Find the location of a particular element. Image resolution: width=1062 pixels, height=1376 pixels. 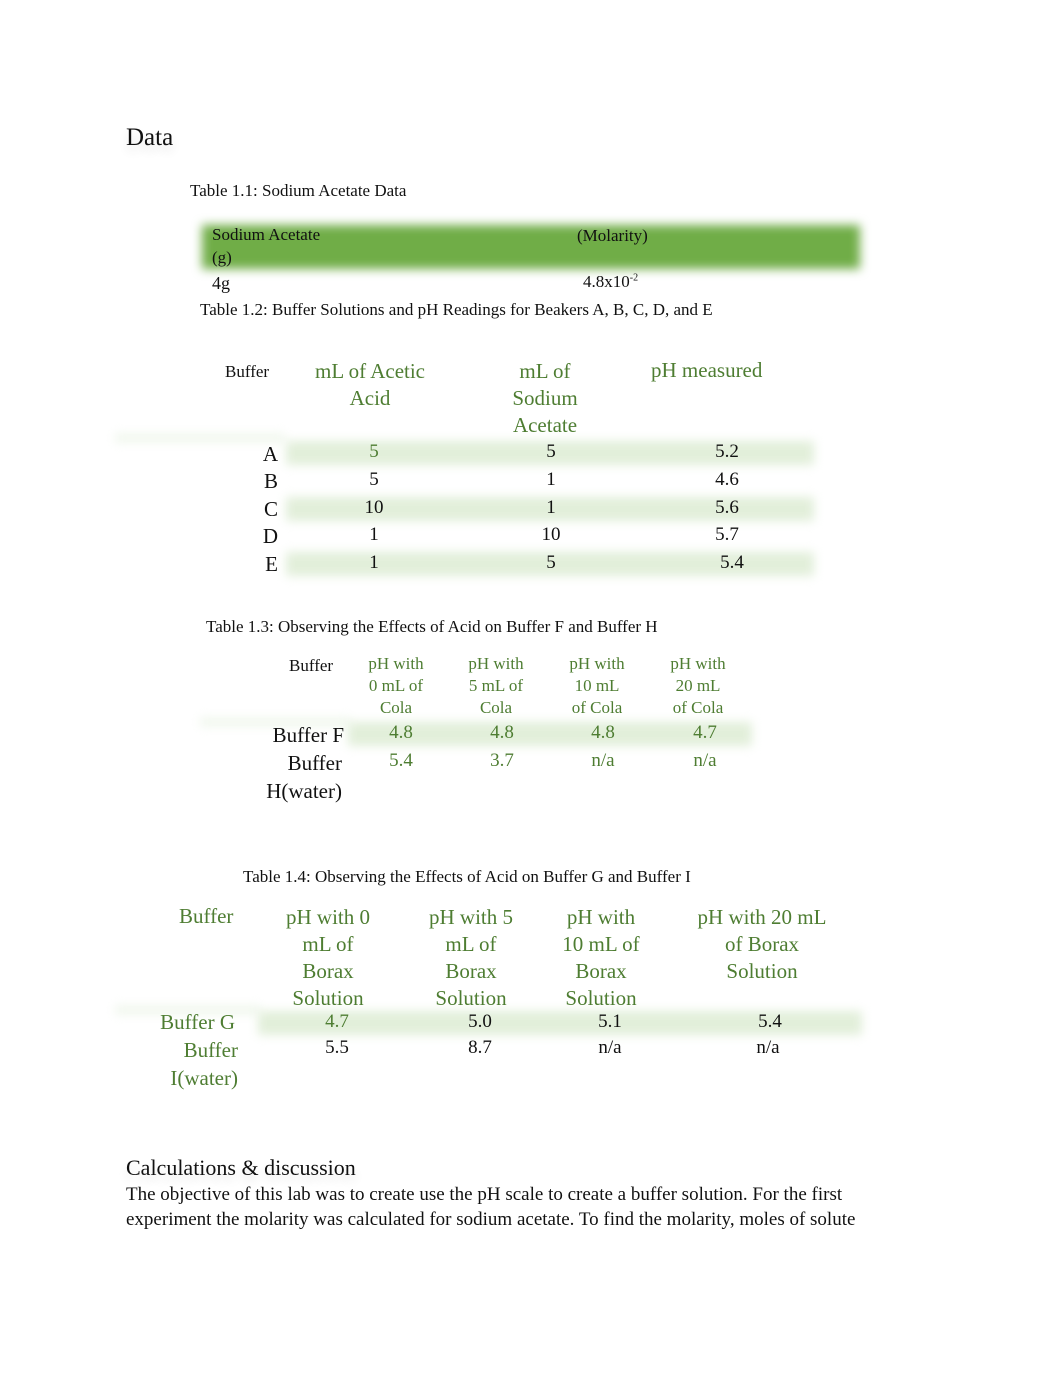

table2-cell-acetic: 10 is located at coordinates (374, 507).